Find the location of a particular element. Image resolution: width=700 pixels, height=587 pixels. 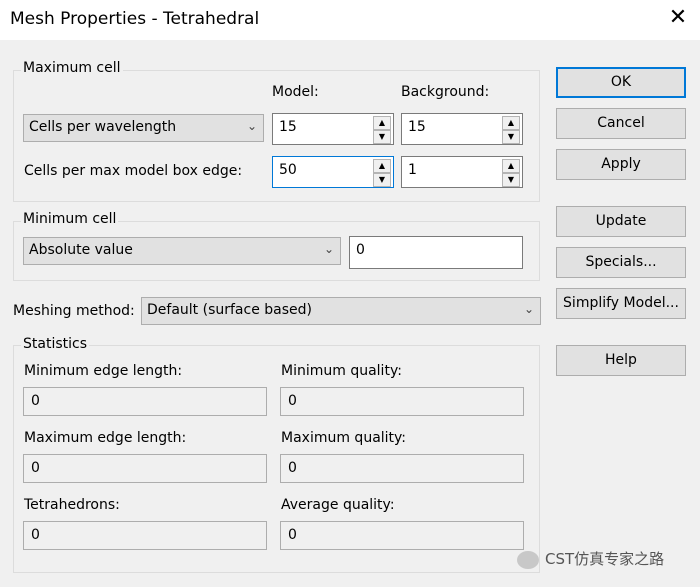

watermark-text: CST仿真专家之路 is located at coordinates (605, 559).